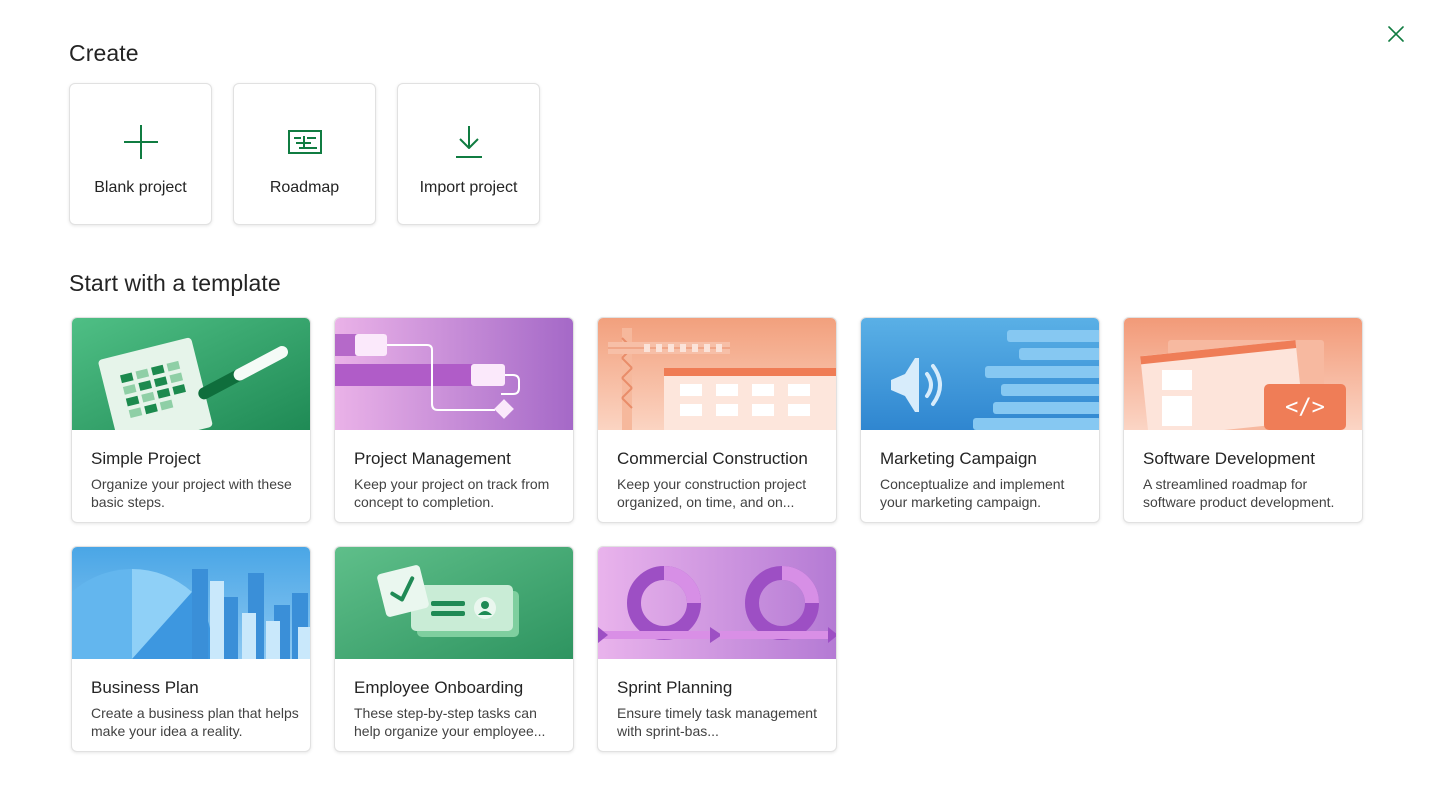 The width and height of the screenshot is (1434, 793). I want to click on software-development-illustration: </>, so click(1243, 374).